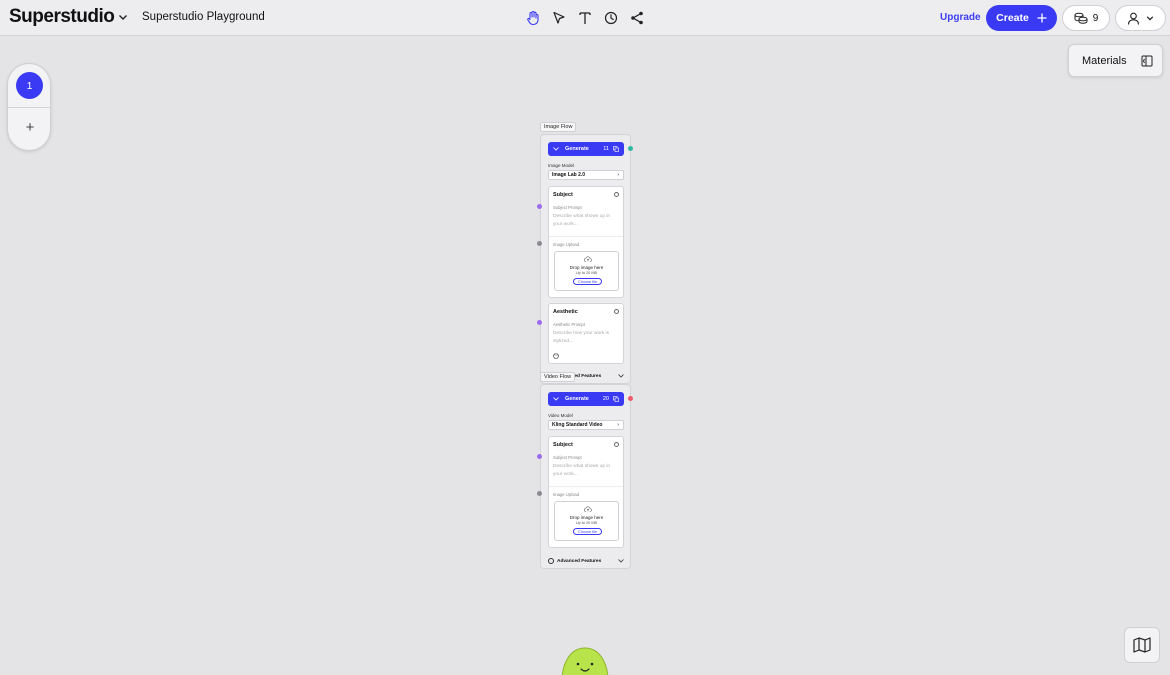 Image resolution: width=1170 pixels, height=675 pixels. I want to click on image-model-label: Image Model, so click(561, 165).